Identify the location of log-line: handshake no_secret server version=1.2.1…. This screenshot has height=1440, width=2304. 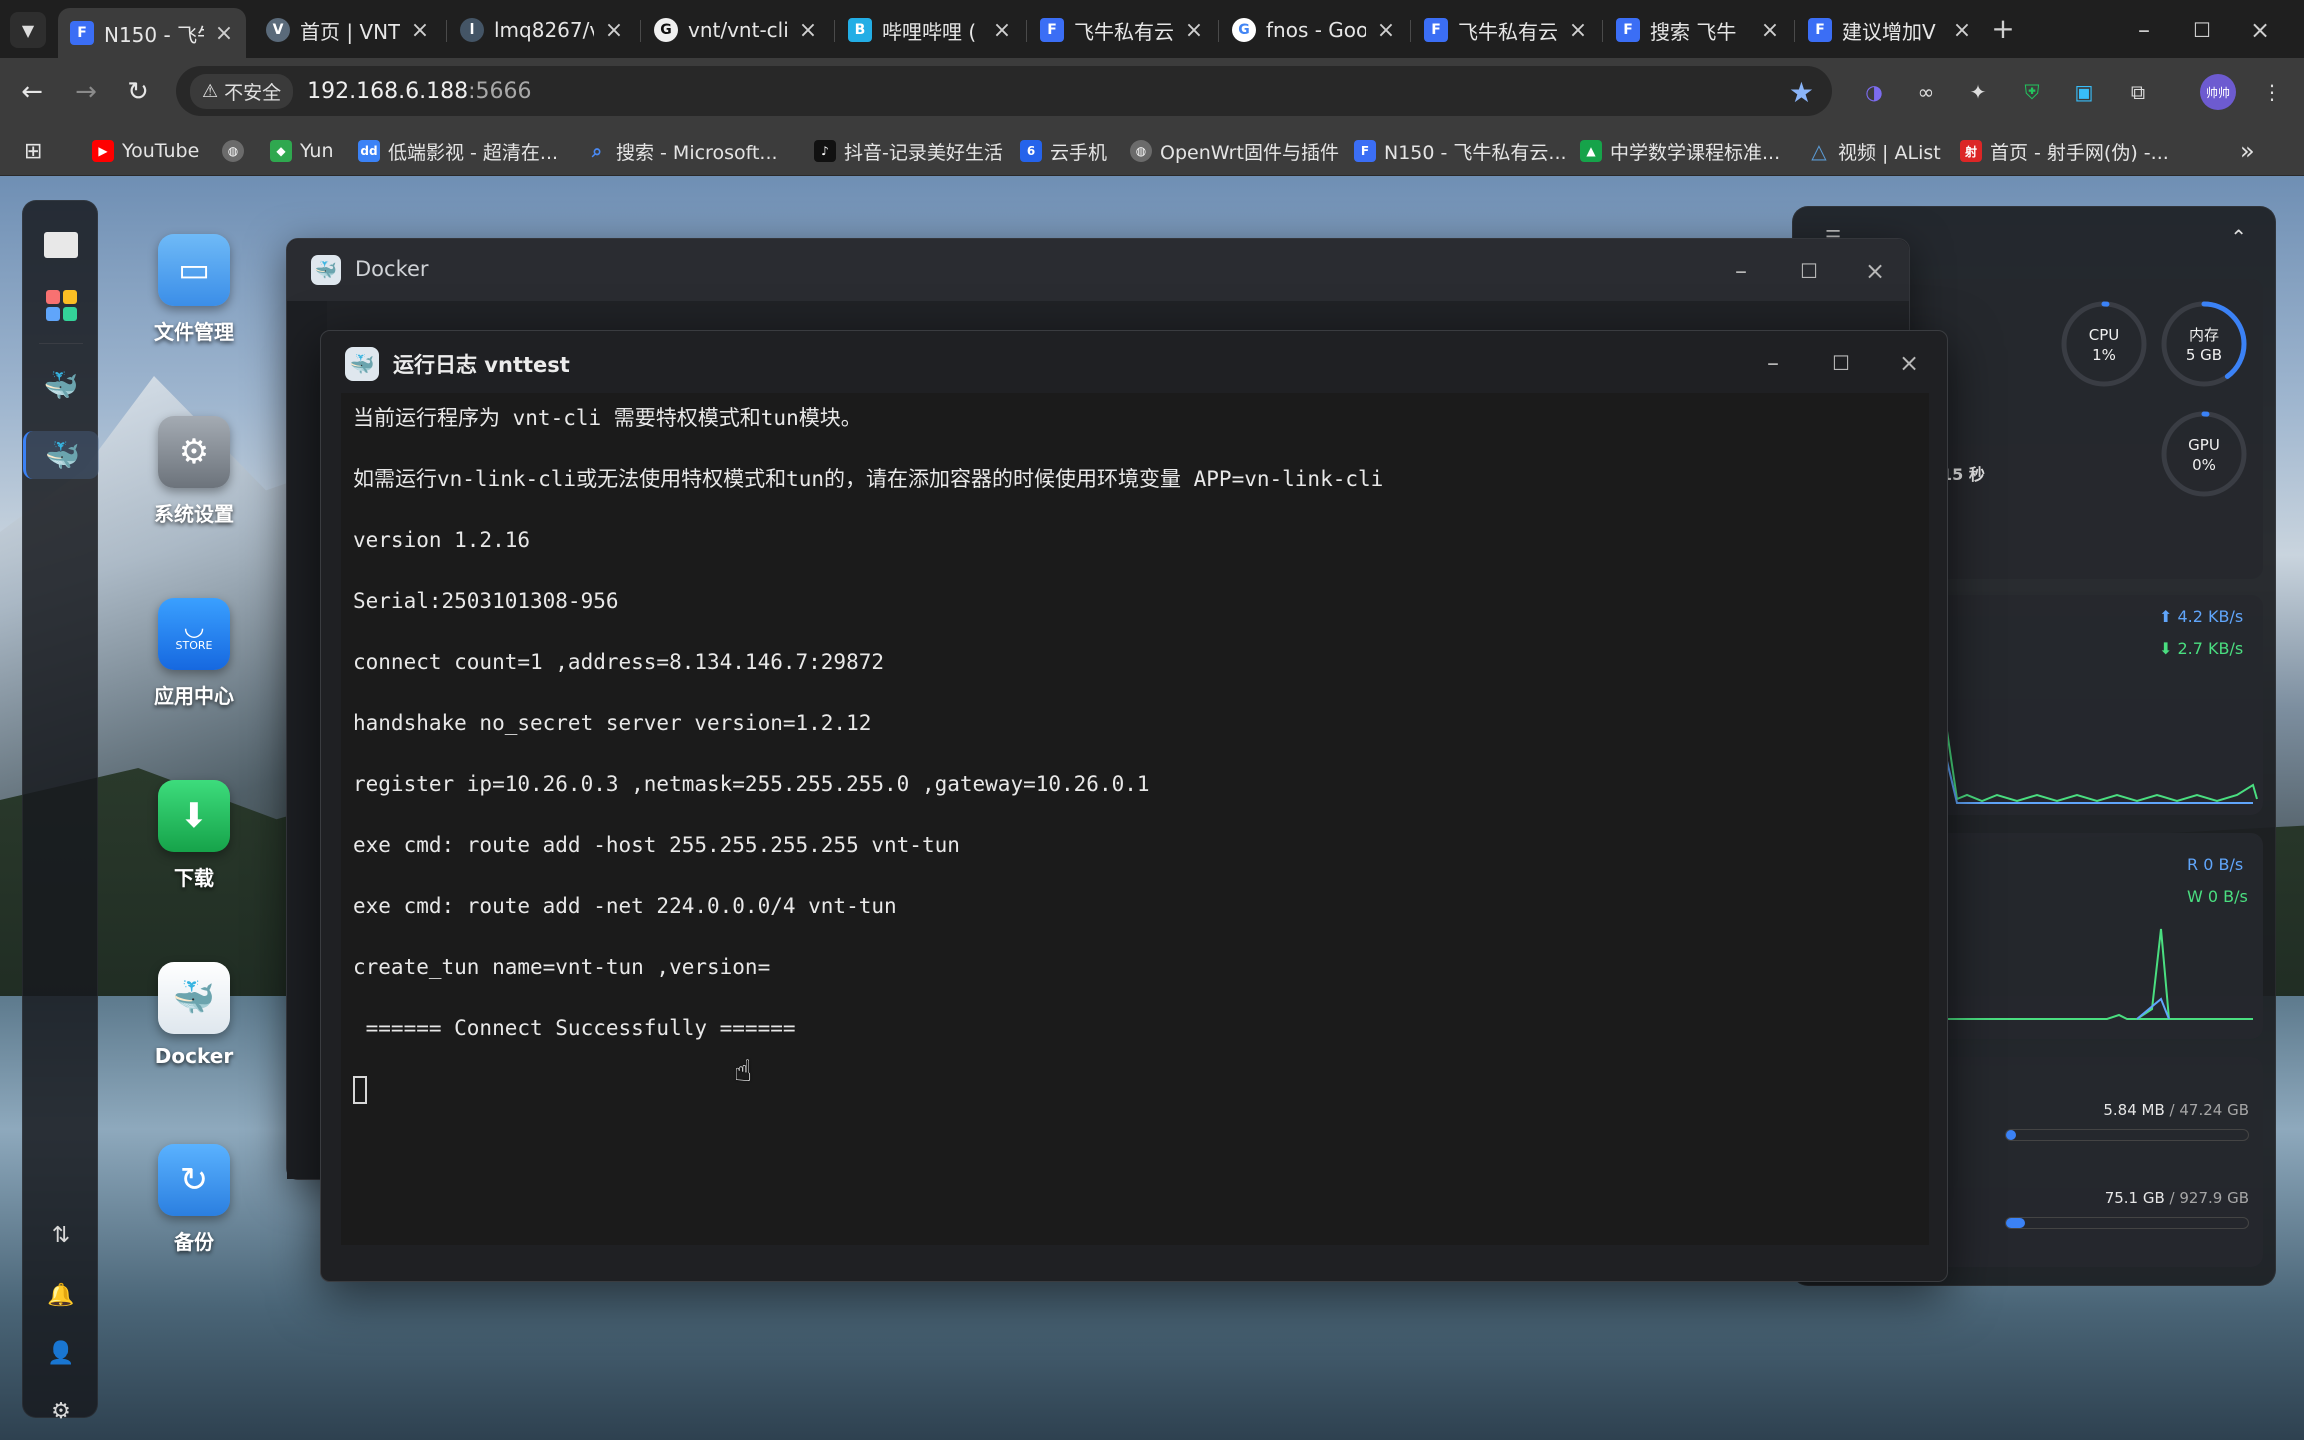
(612, 723).